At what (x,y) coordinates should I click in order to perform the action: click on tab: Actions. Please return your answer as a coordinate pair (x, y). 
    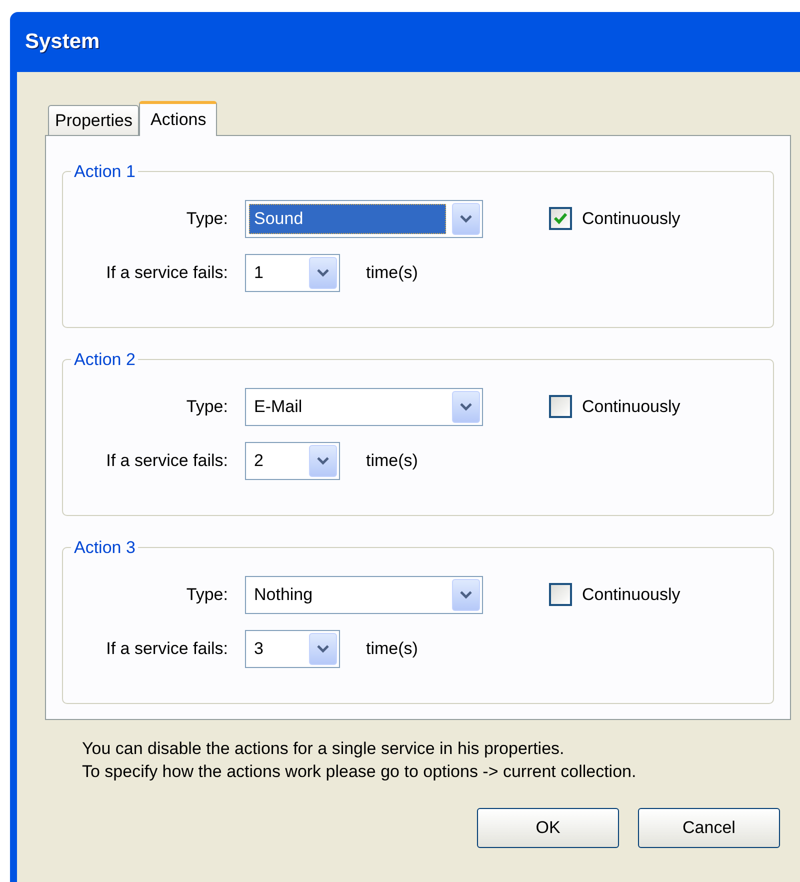
    Looking at the image, I should click on (178, 118).